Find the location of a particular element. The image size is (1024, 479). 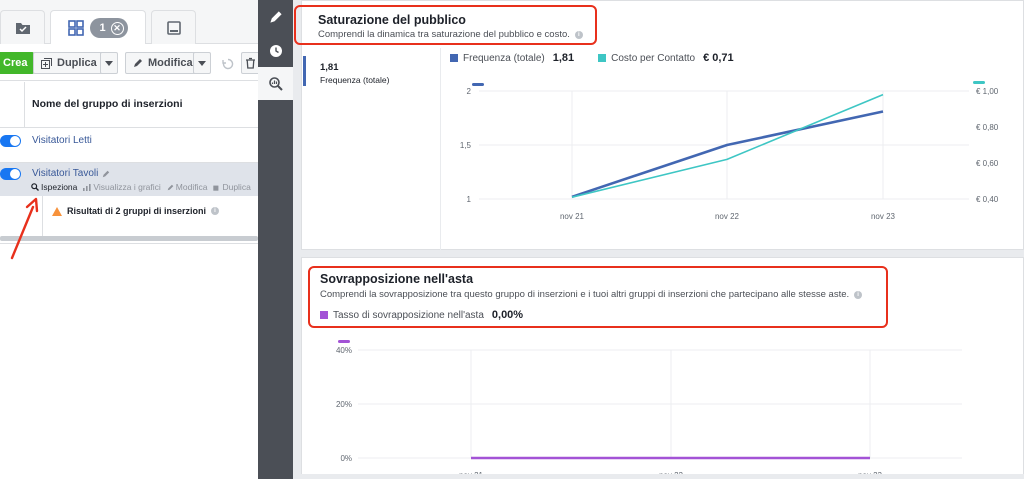

x-tick-label: nov 23 is located at coordinates (883, 216).